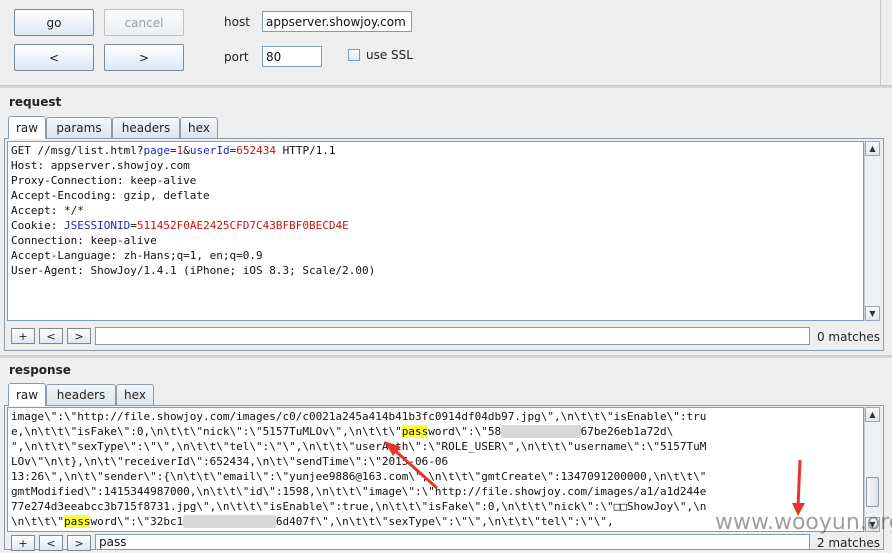 The height and width of the screenshot is (553, 892). Describe the element at coordinates (199, 127) in the screenshot. I see `request-tab-hex: hex` at that location.